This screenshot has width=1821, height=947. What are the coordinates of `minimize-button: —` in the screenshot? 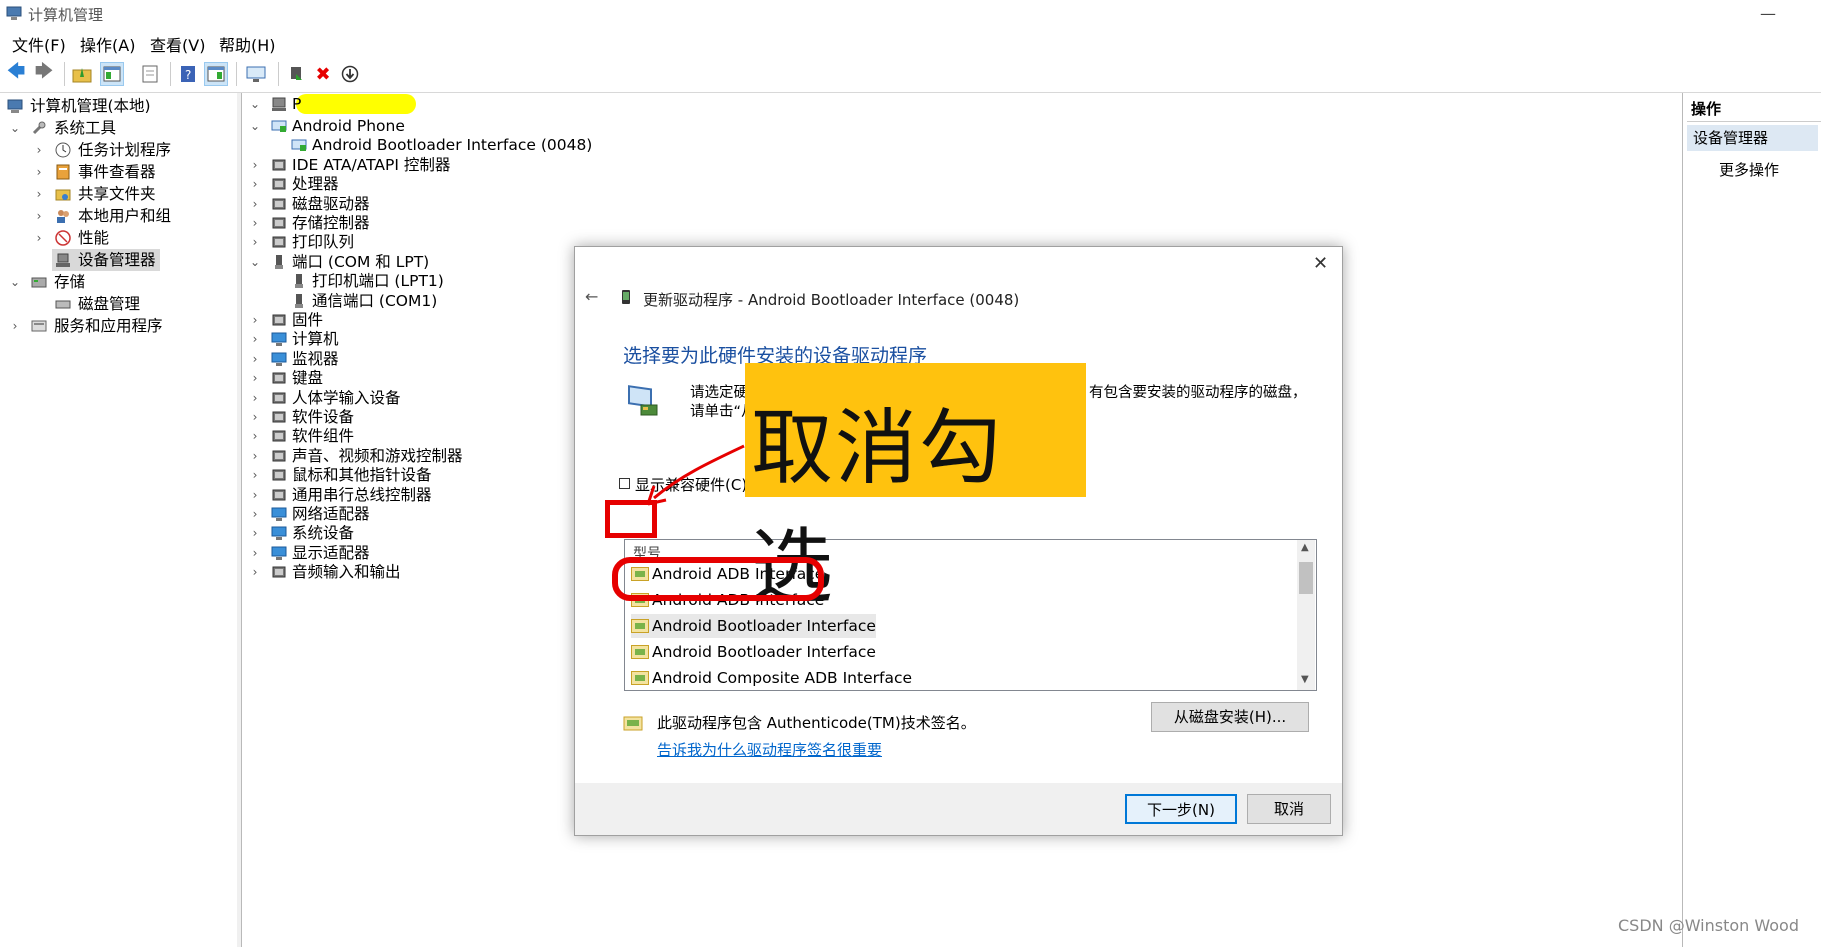 It's located at (1768, 13).